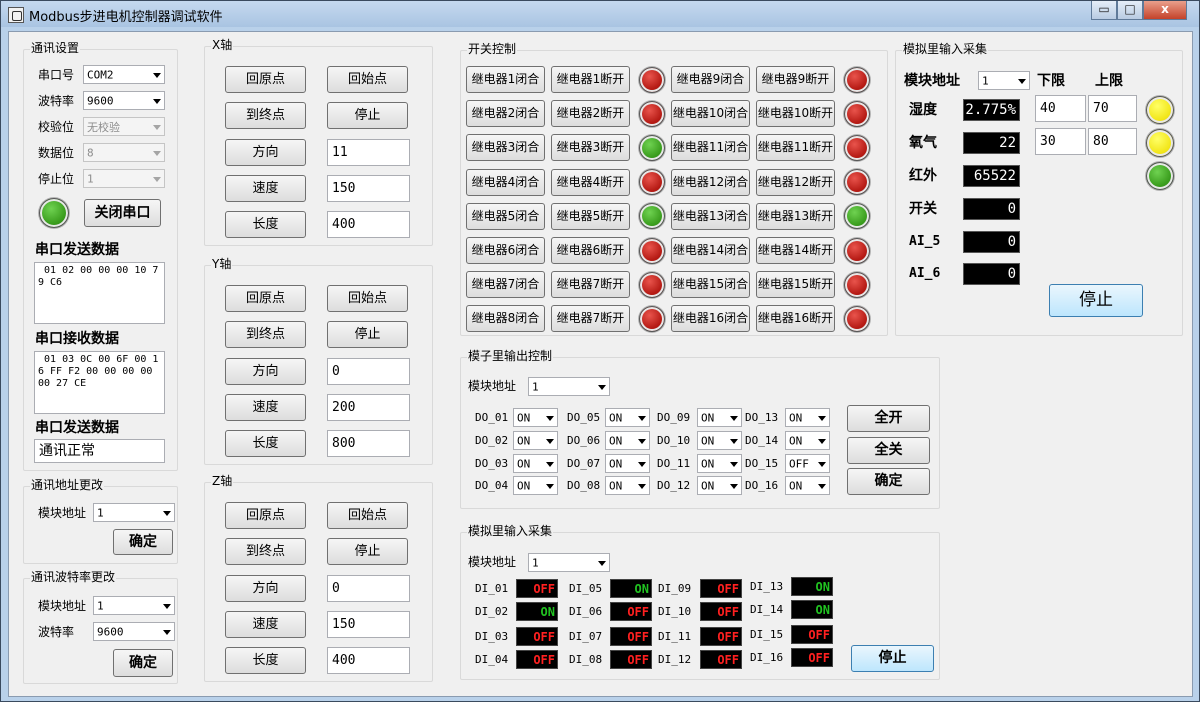 The image size is (1200, 702). I want to click on di-module-select: 1, so click(569, 562).